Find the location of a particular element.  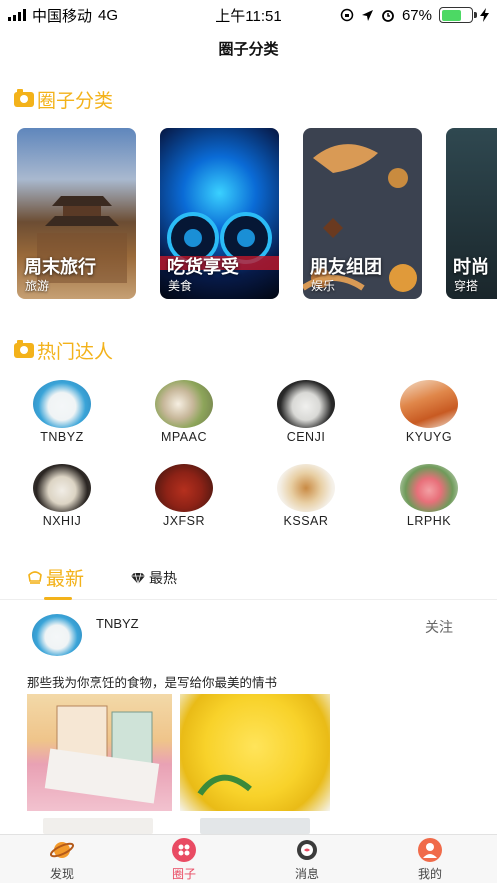

bottom-tab-bar: 发现 圈子 消息 我的 is located at coordinates (248, 858).